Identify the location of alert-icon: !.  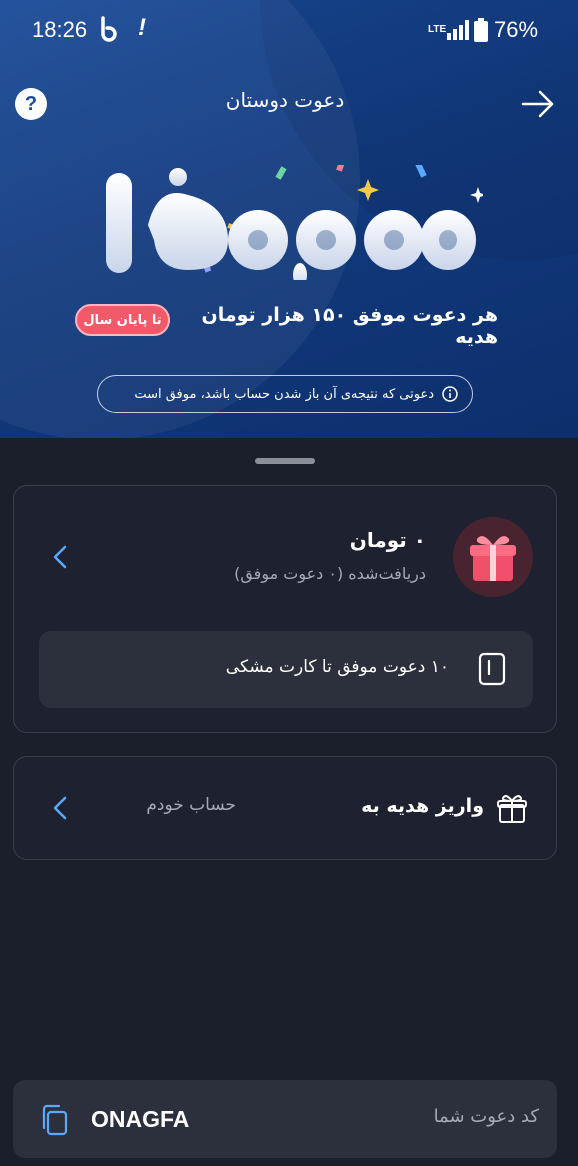
(142, 27).